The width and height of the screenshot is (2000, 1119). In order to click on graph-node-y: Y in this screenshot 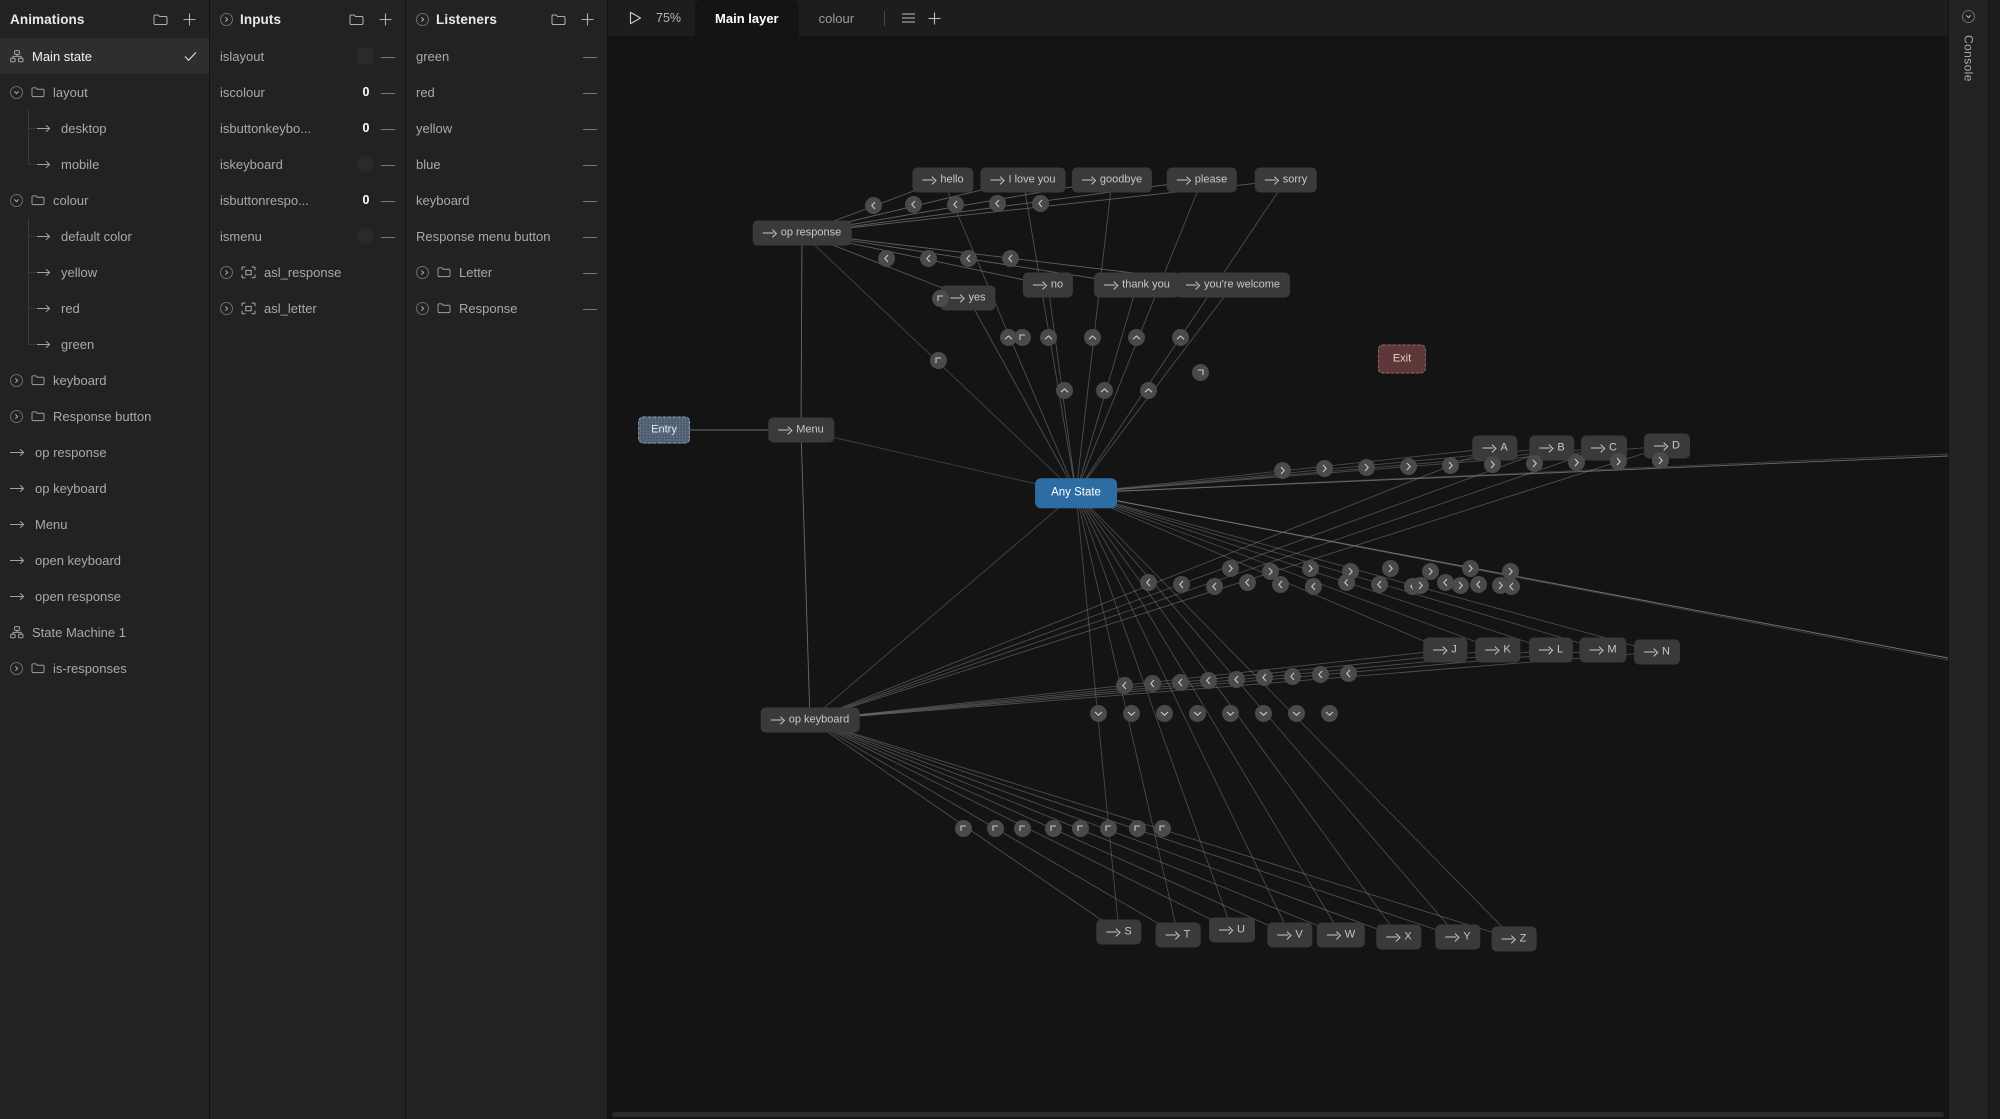, I will do `click(1458, 937)`.